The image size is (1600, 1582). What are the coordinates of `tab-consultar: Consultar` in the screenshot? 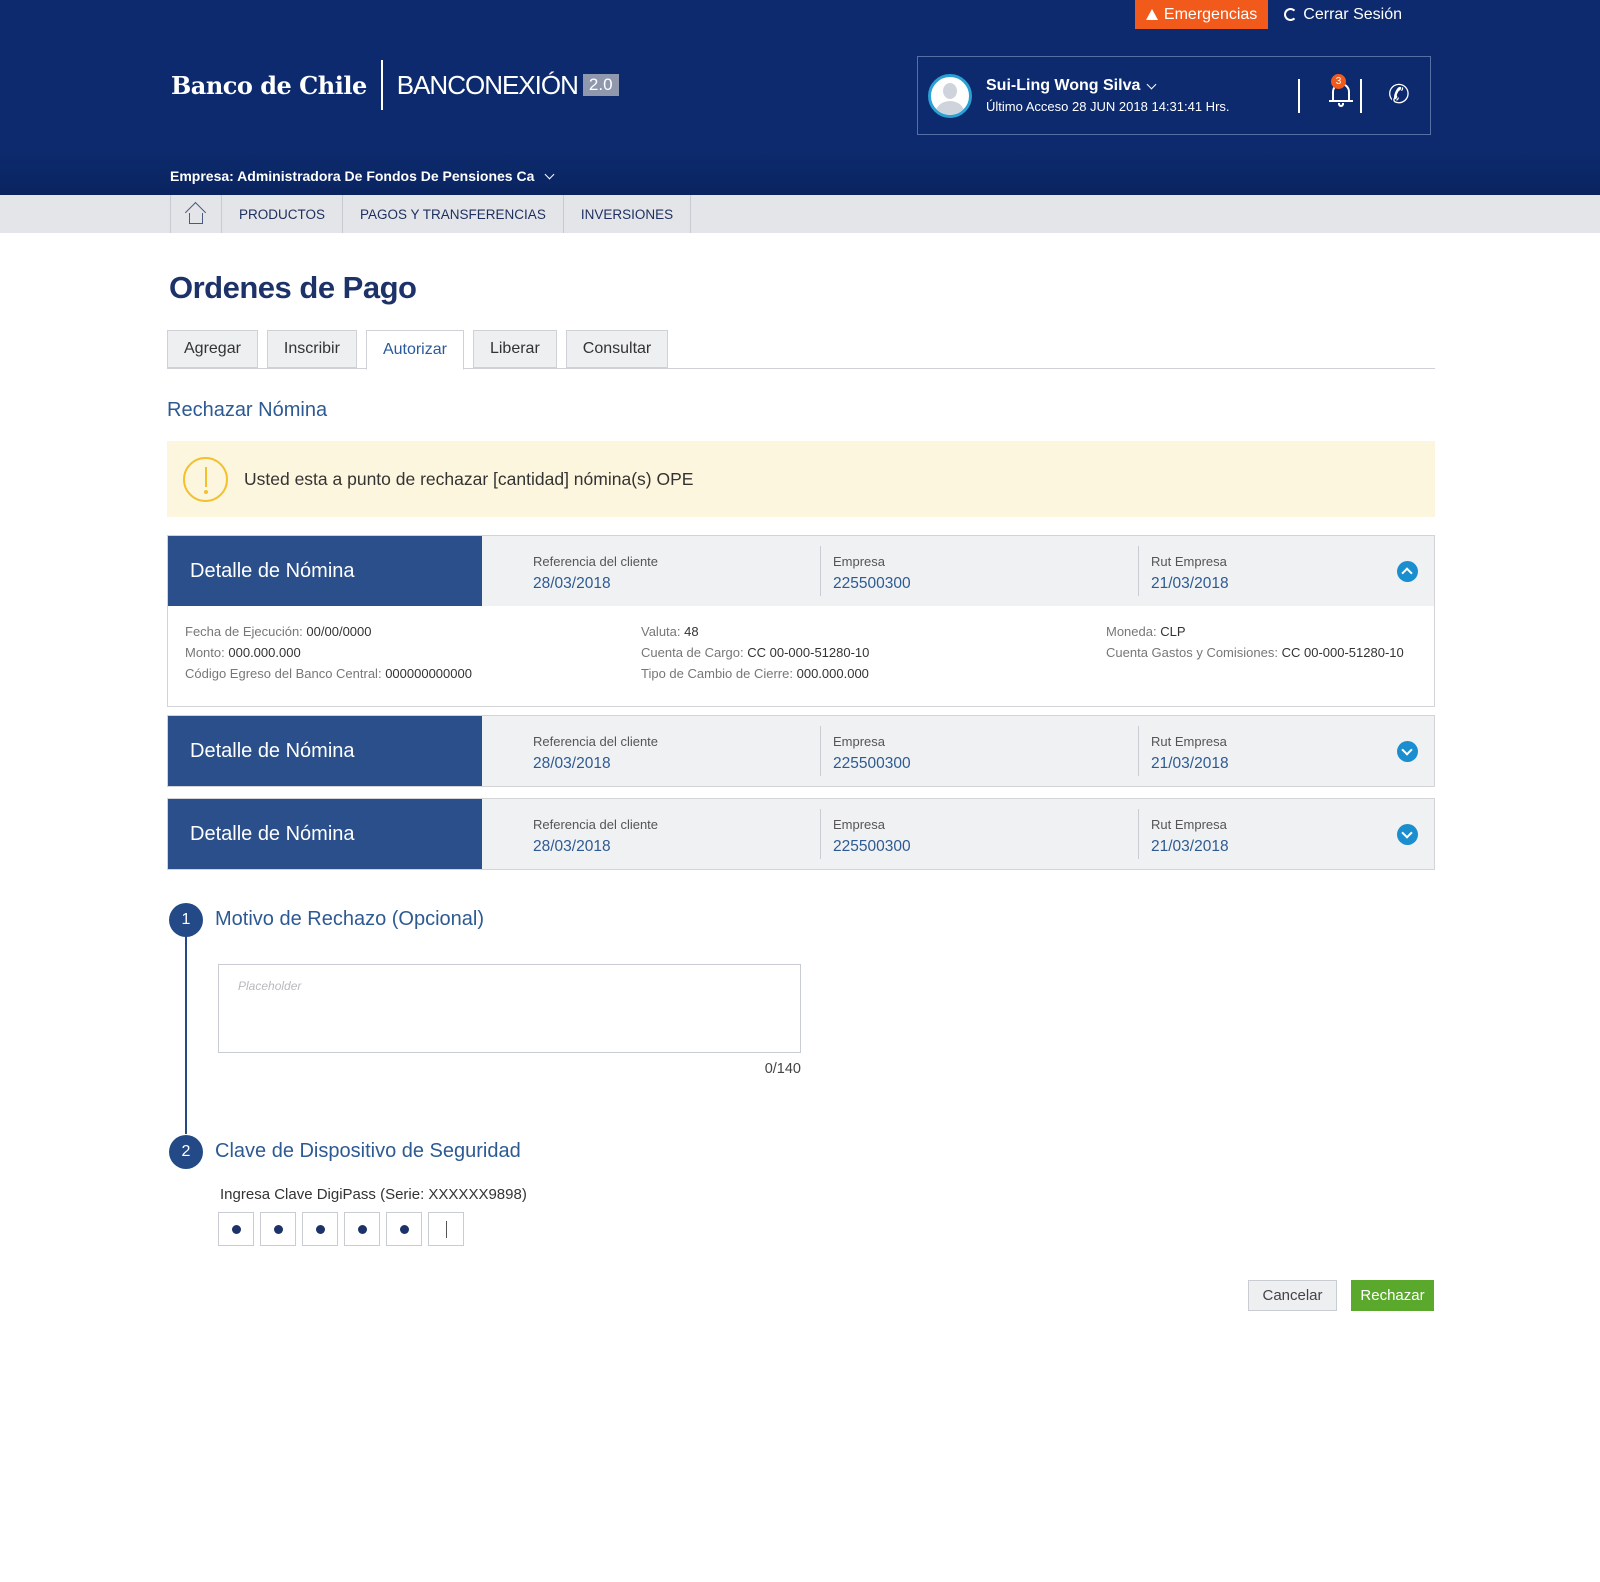 It's located at (617, 349).